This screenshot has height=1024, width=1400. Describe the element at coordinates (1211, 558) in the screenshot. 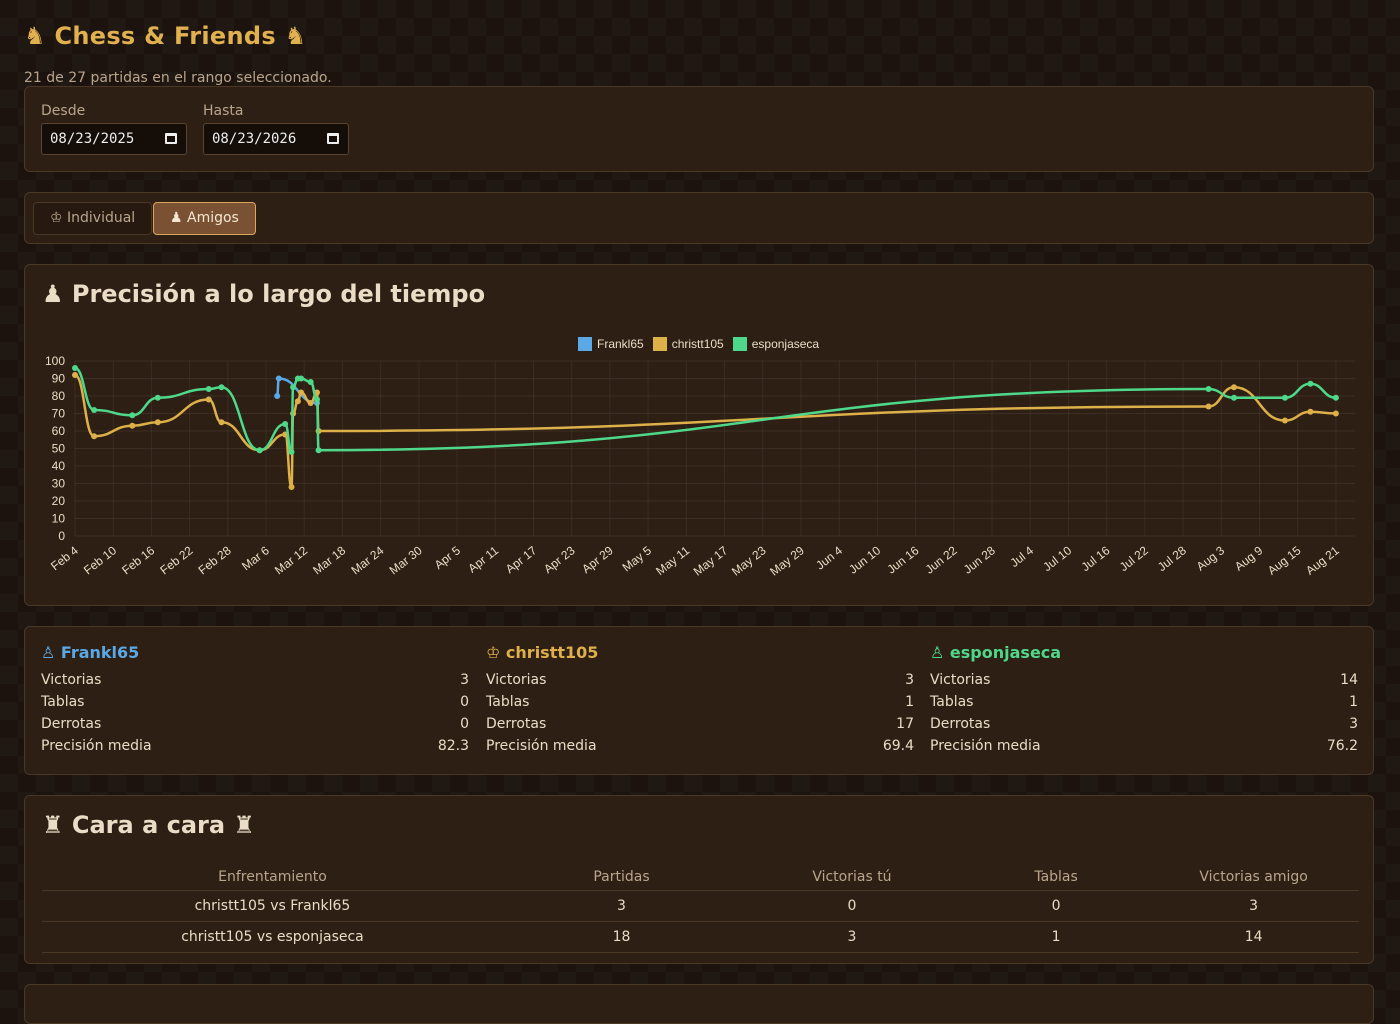

I see `x-tick-label: Aug 3` at that location.